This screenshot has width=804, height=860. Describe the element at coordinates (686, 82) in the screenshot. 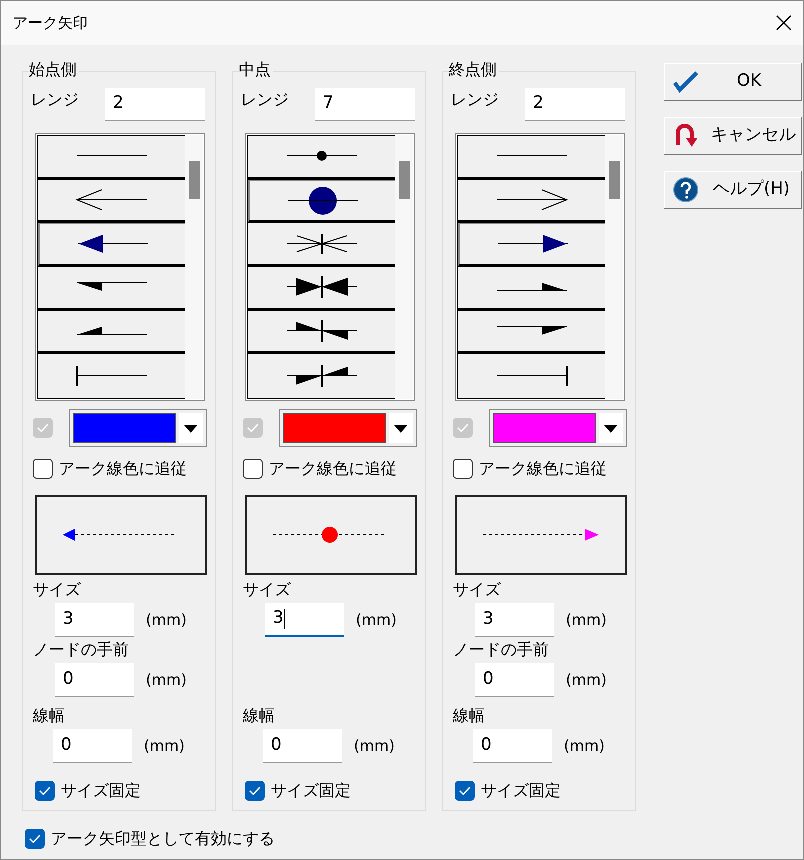

I see `checkmark-icon` at that location.